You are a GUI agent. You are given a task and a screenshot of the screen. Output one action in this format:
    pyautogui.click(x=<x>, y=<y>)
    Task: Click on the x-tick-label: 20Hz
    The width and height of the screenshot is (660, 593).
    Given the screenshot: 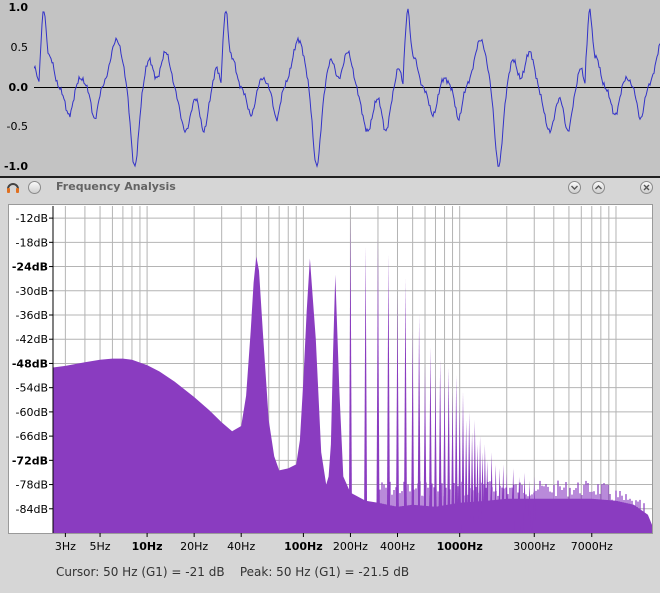 What is the action you would take?
    pyautogui.click(x=194, y=546)
    